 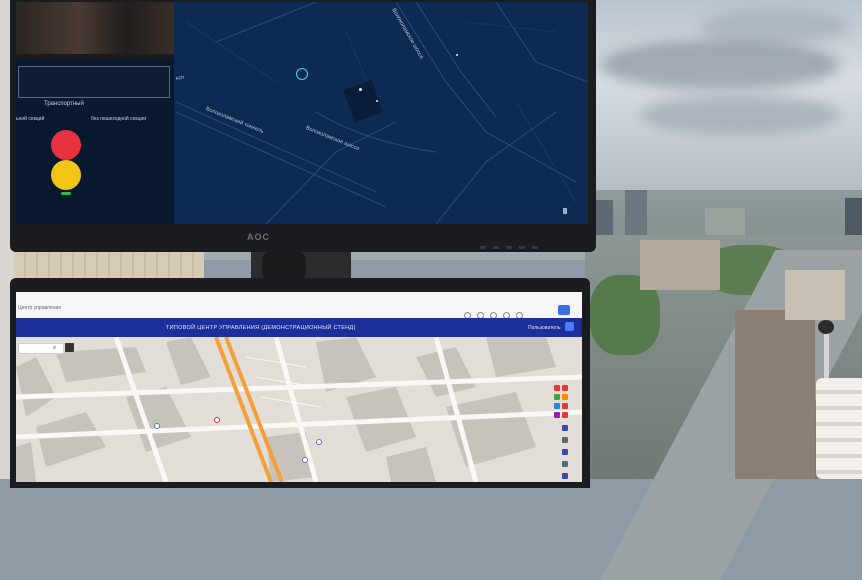 I want to click on map-marker-icon, so click(x=302, y=74).